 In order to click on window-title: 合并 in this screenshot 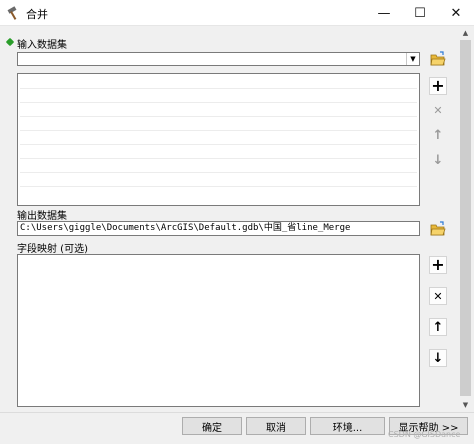, I will do `click(37, 14)`.